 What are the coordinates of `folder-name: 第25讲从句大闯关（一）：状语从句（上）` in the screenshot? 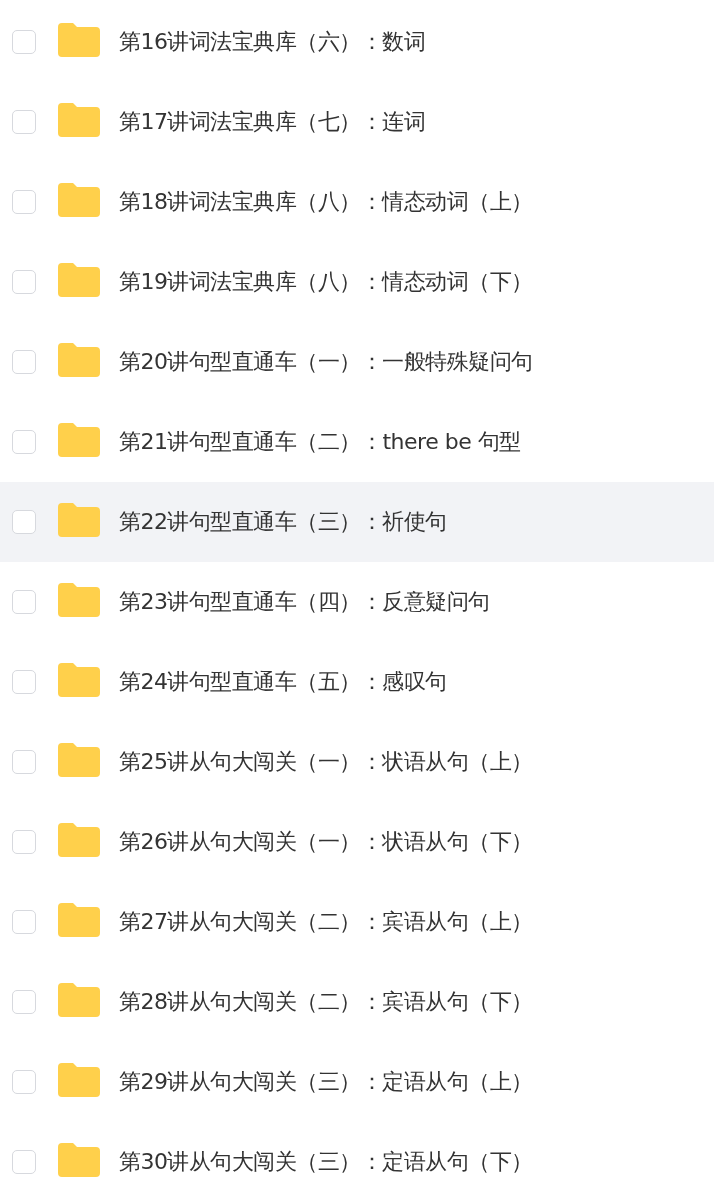 It's located at (326, 762).